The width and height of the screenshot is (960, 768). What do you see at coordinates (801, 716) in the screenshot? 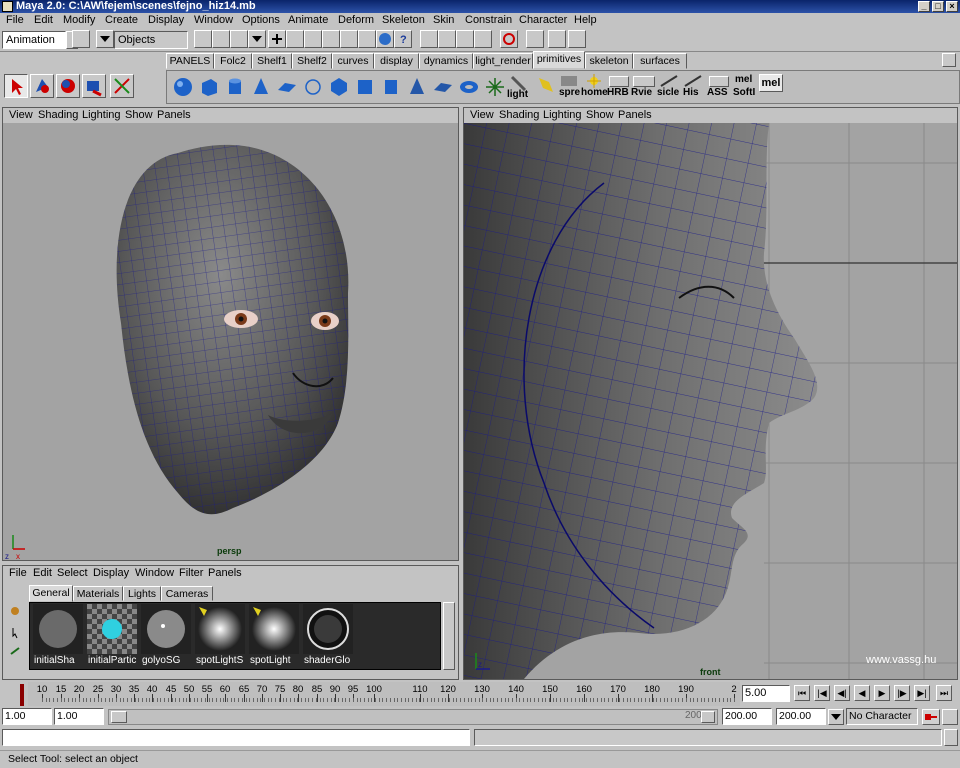
I see `end-time-field: 200.00` at bounding box center [801, 716].